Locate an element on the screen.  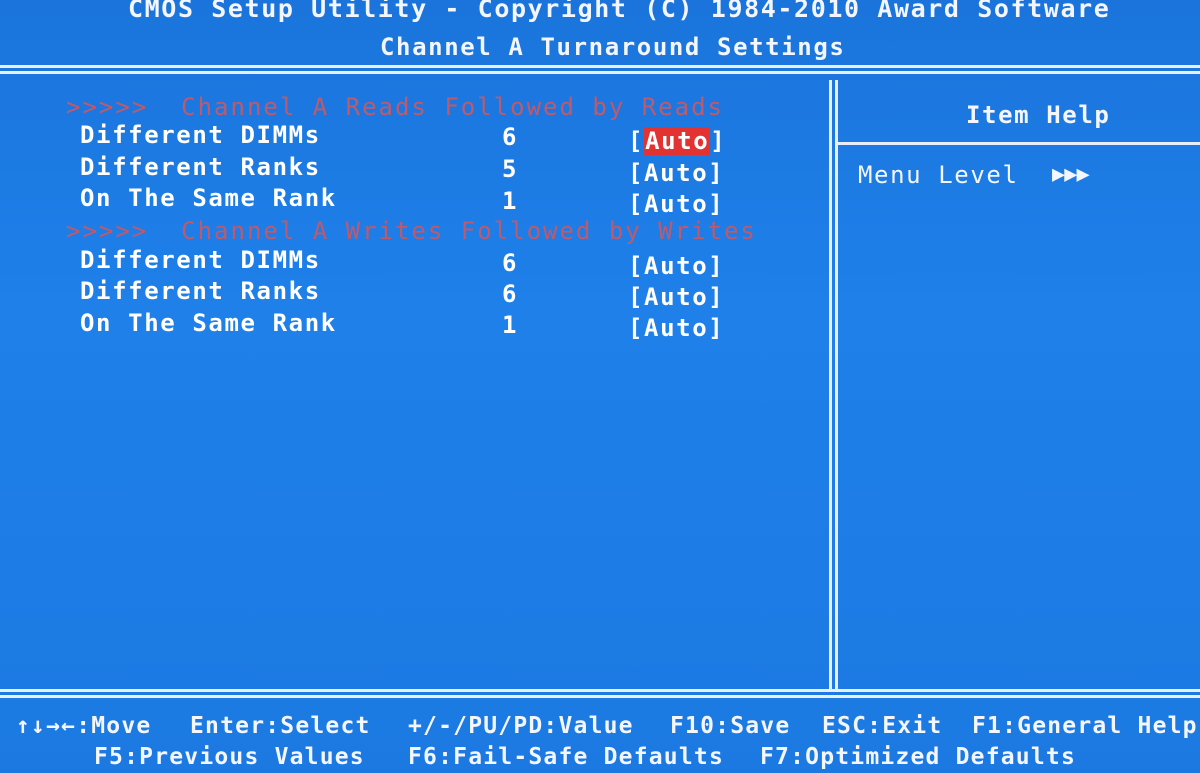
panel-divider-inner is located at coordinates (836, 385).